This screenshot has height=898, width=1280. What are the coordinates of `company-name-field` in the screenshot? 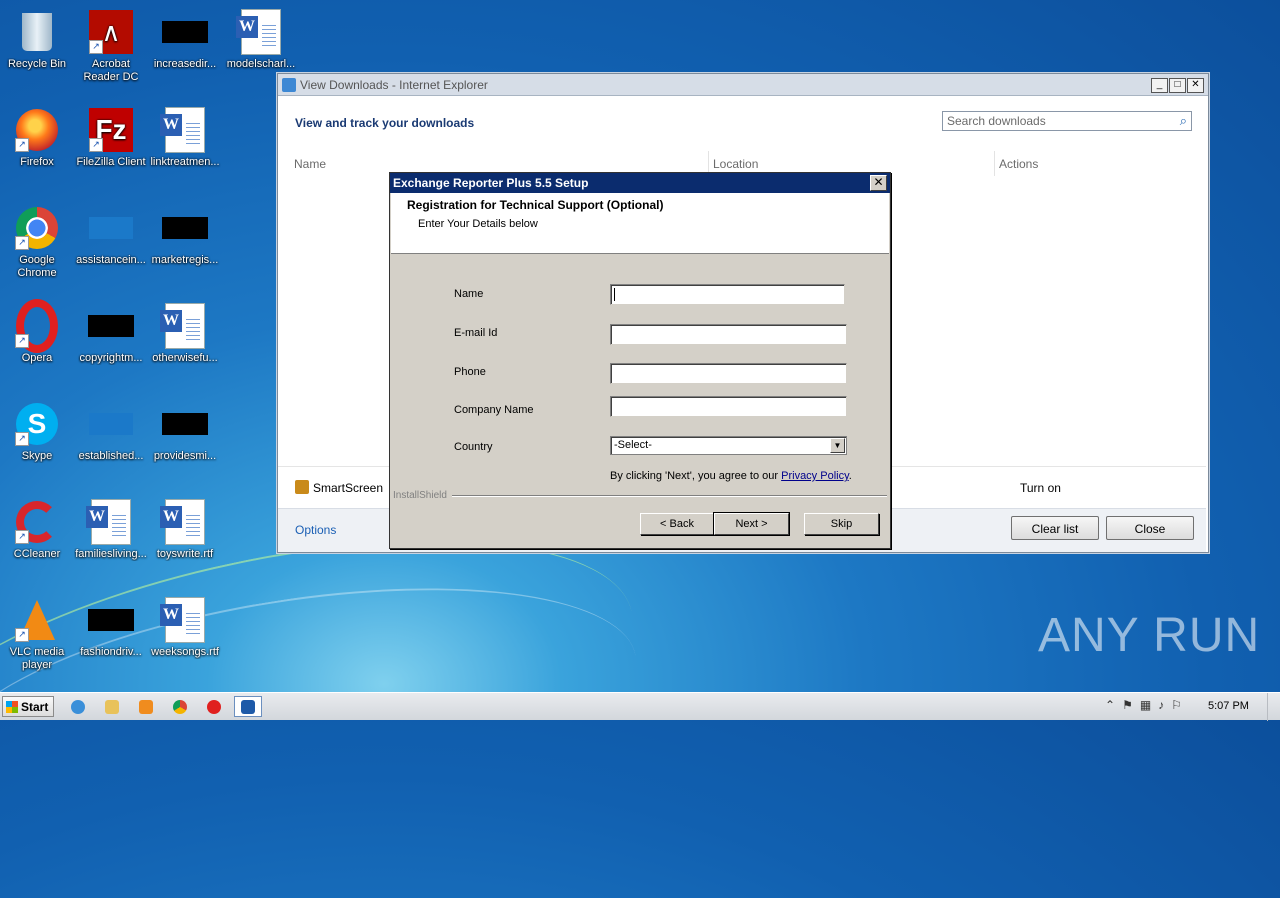 It's located at (728, 406).